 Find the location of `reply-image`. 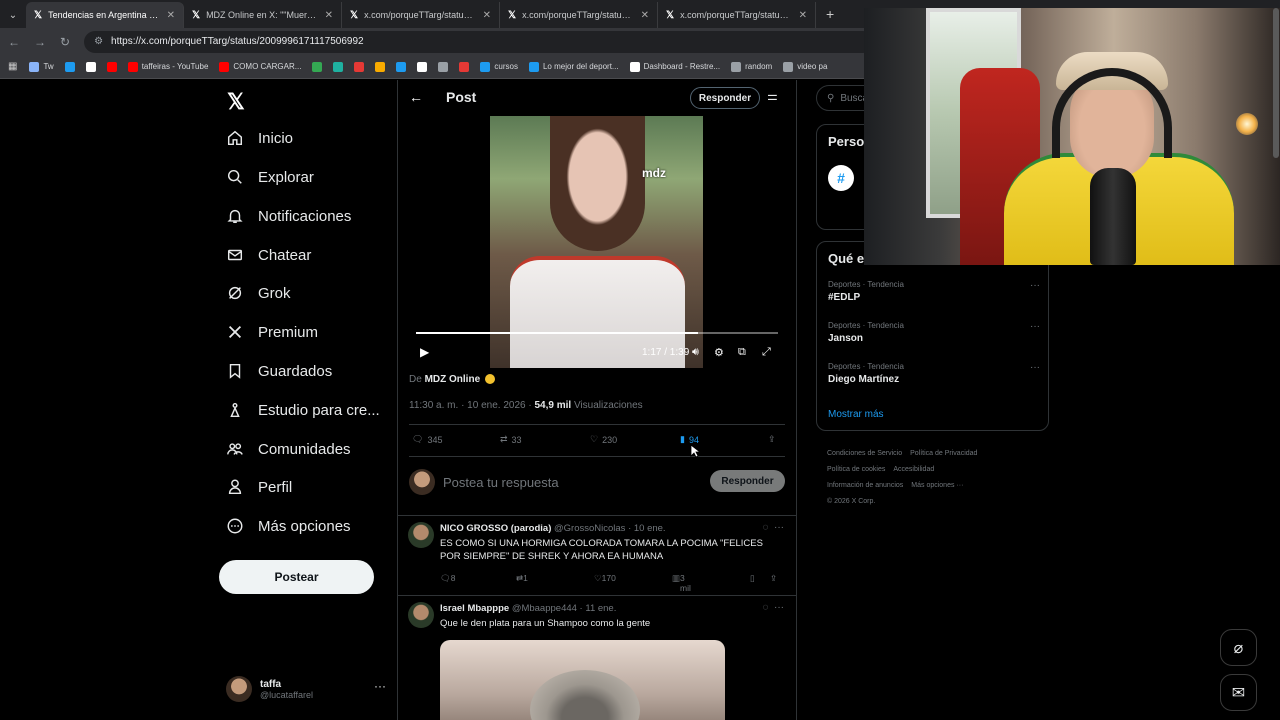

reply-image is located at coordinates (582, 680).